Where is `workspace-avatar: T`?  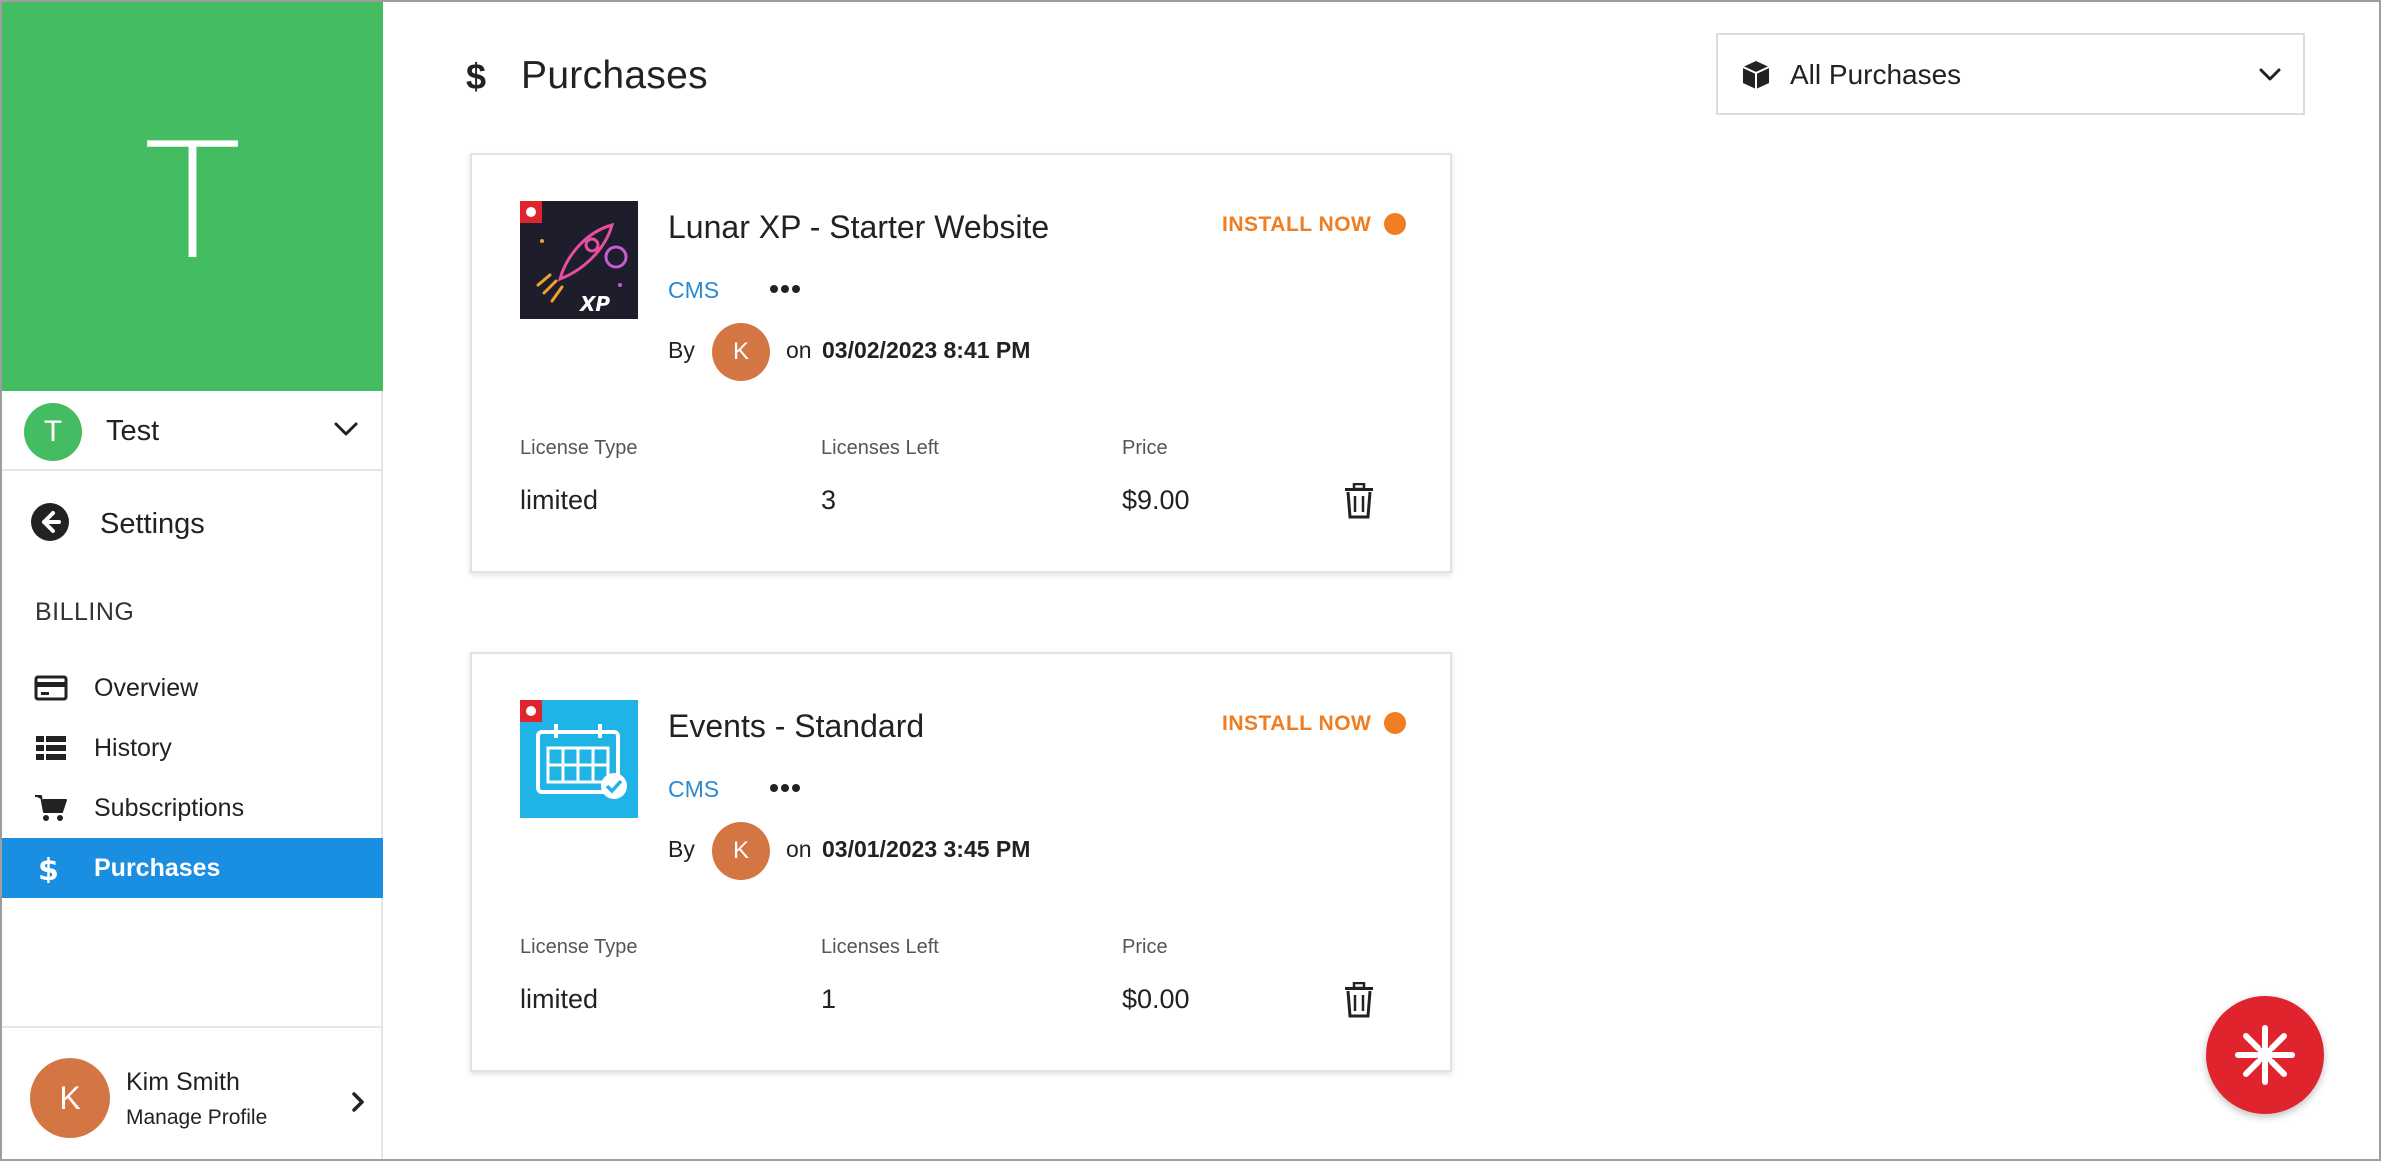
workspace-avatar: T is located at coordinates (53, 432).